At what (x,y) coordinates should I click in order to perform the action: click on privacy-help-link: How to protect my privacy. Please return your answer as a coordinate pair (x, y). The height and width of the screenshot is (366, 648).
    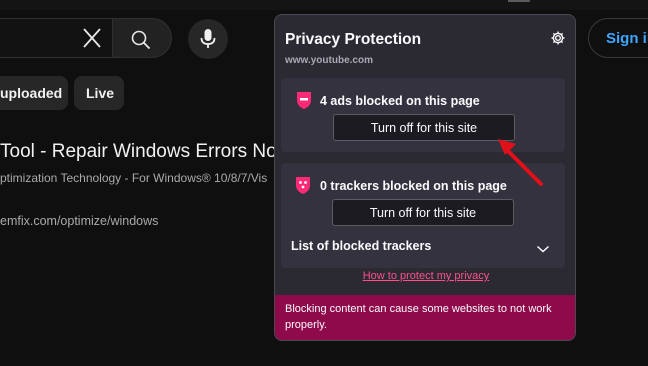
    Looking at the image, I should click on (425, 276).